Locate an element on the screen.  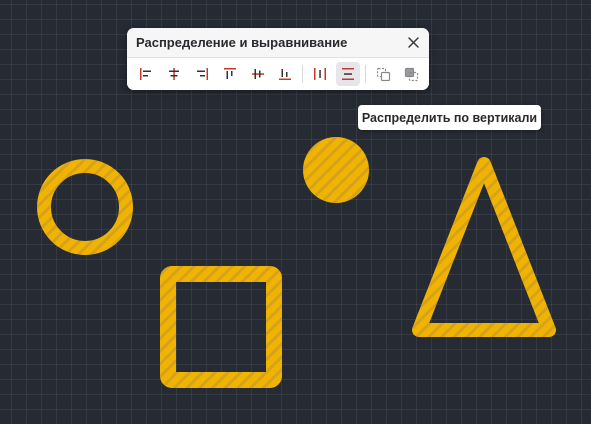
align-horizontal-center-icon is located at coordinates (173, 74).